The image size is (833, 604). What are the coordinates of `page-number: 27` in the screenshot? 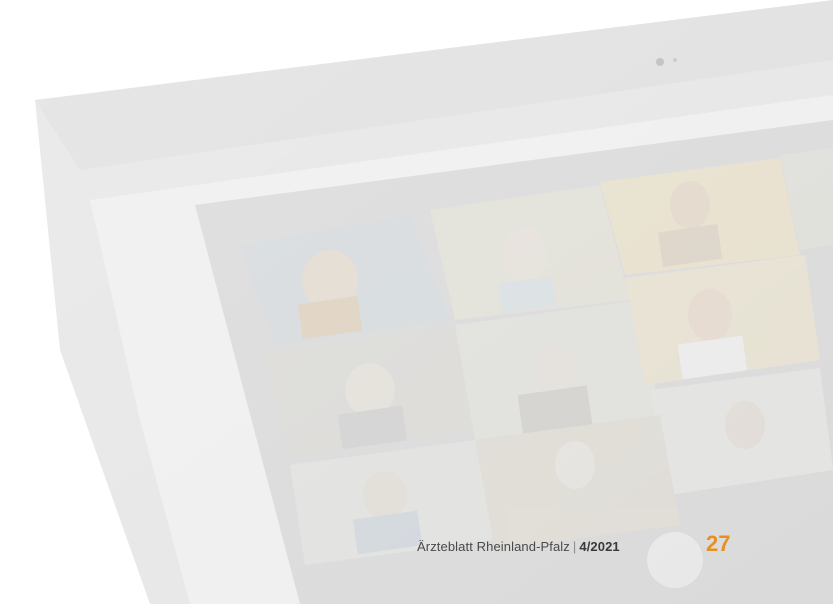 It's located at (718, 543).